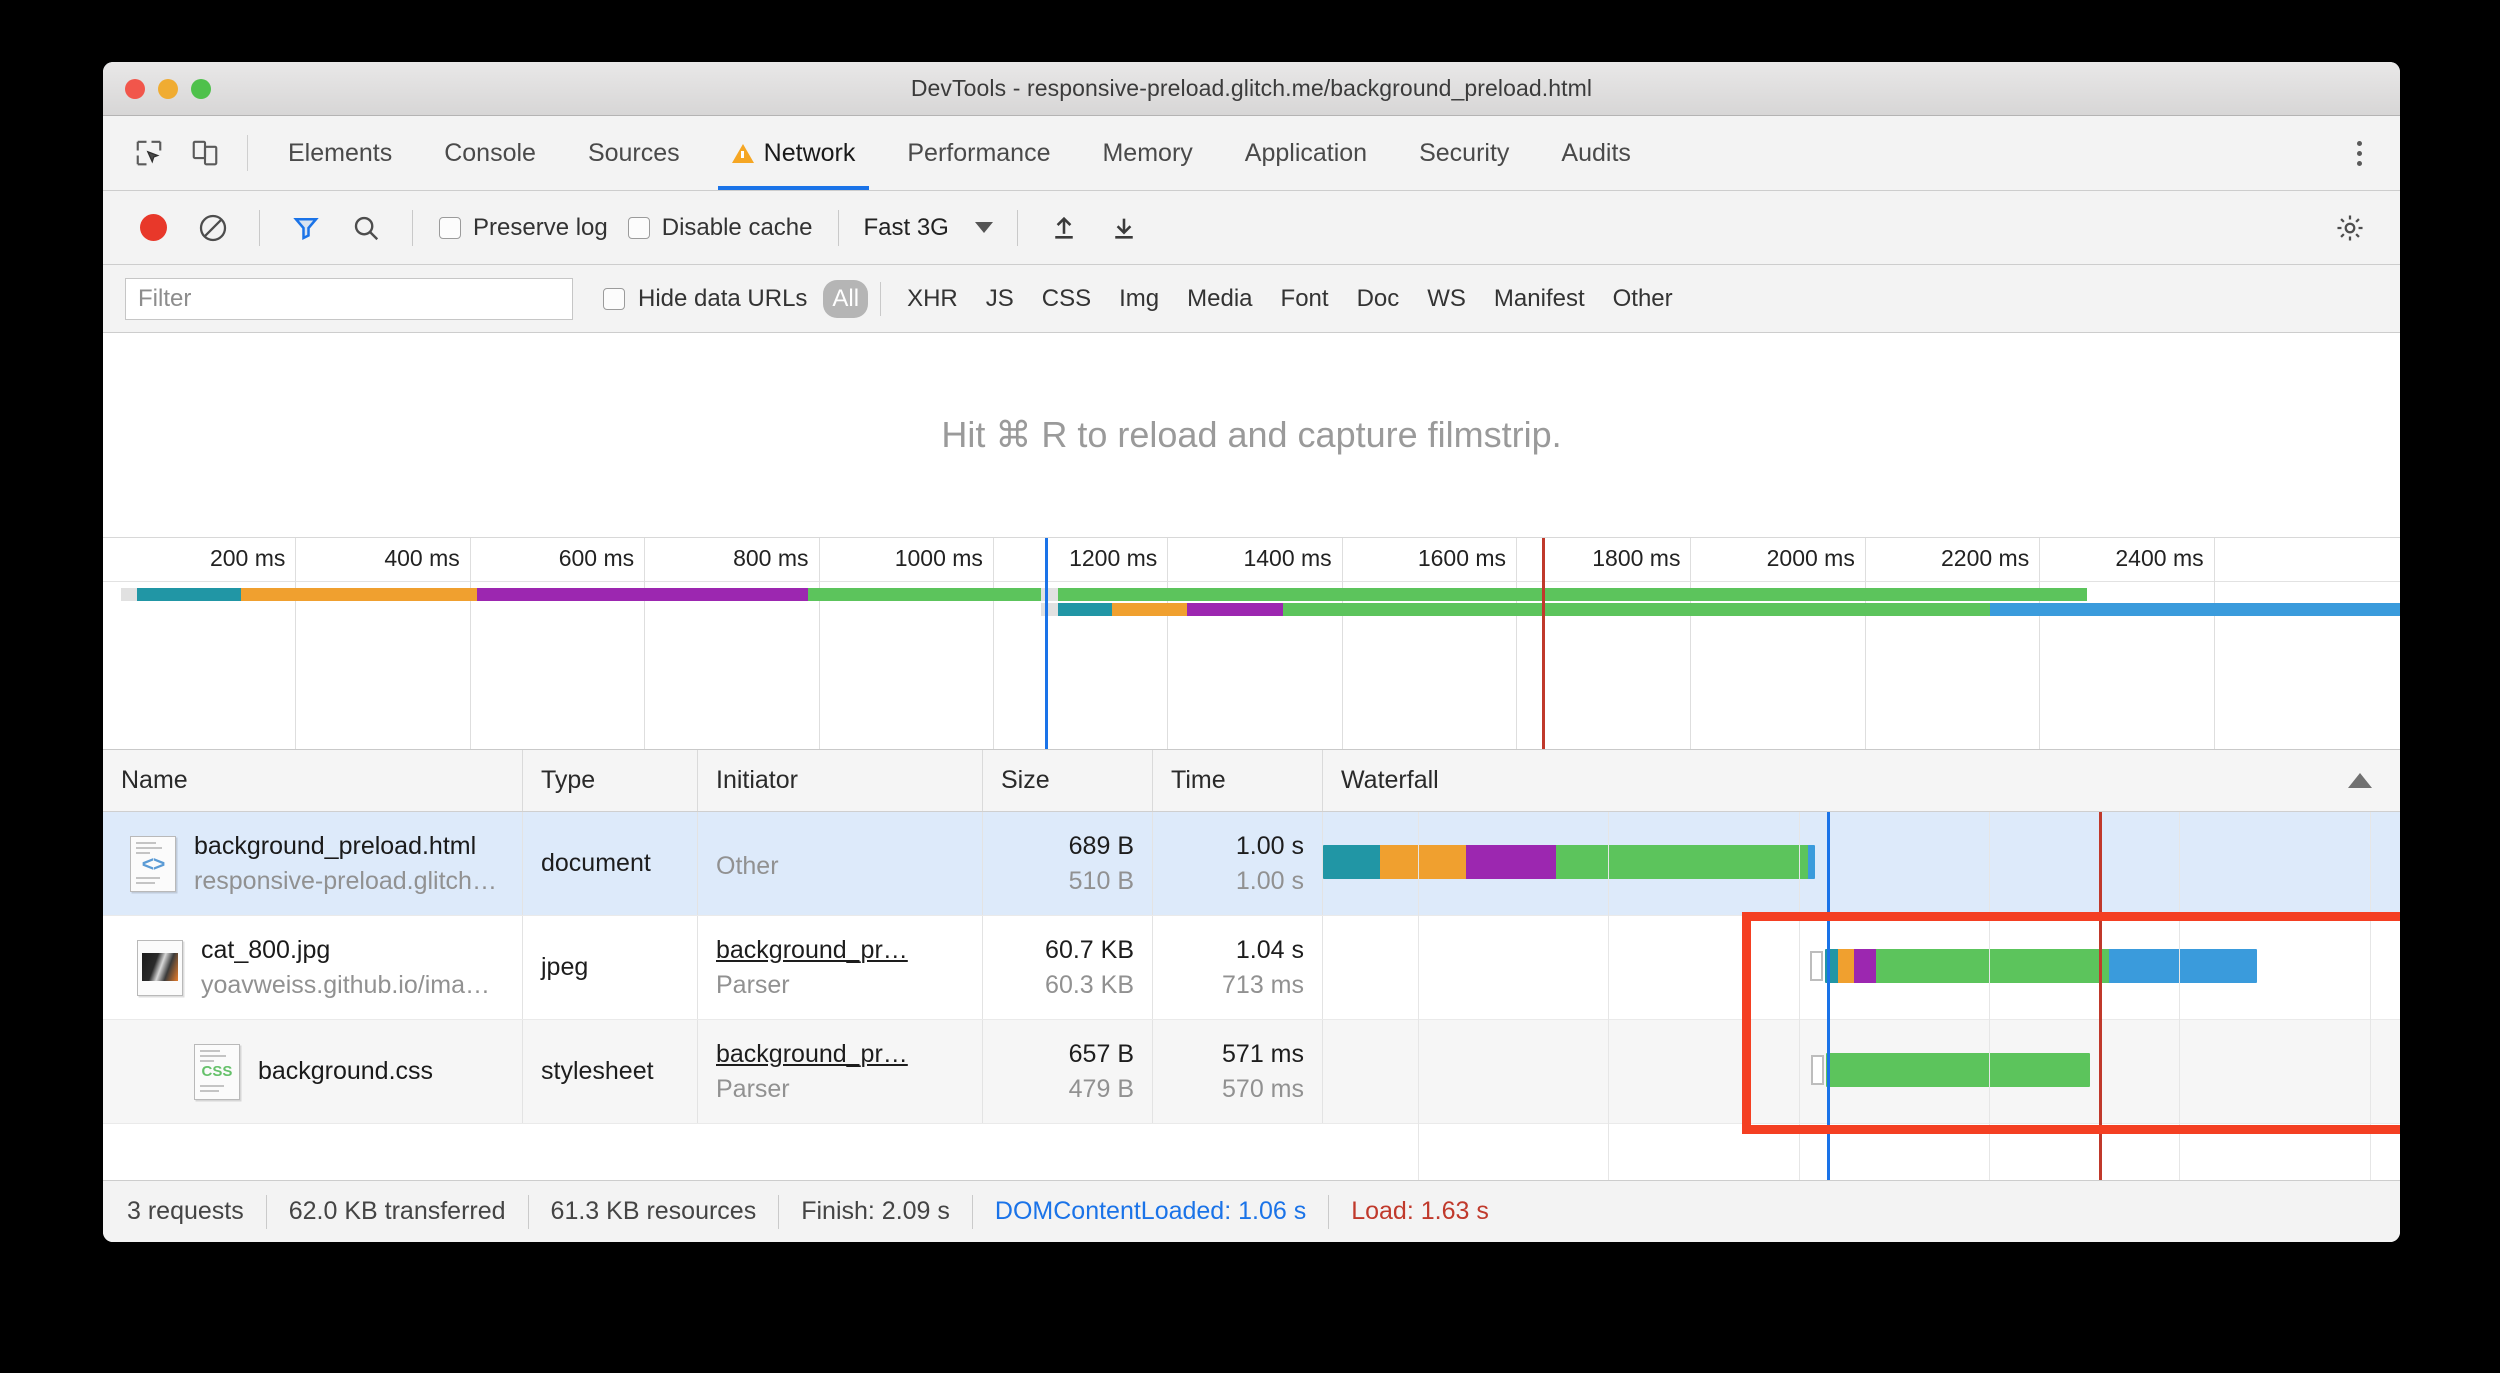 Image resolution: width=2500 pixels, height=1373 pixels. Describe the element at coordinates (1269, 880) in the screenshot. I see `latency-time: 1.00 s` at that location.